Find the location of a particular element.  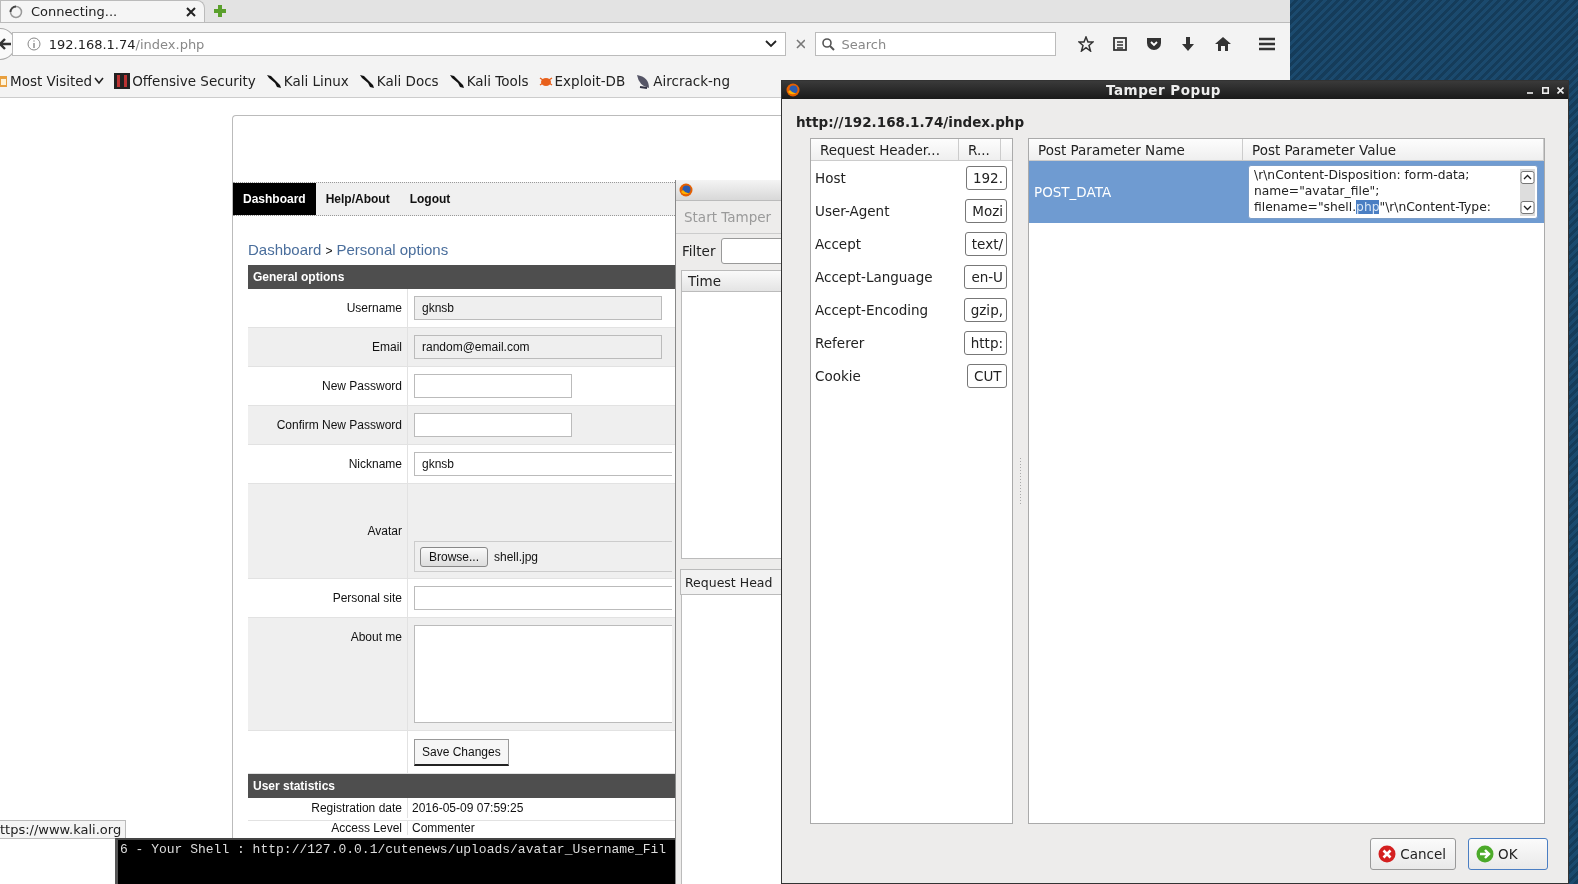

ok-button: OK is located at coordinates (1508, 854).